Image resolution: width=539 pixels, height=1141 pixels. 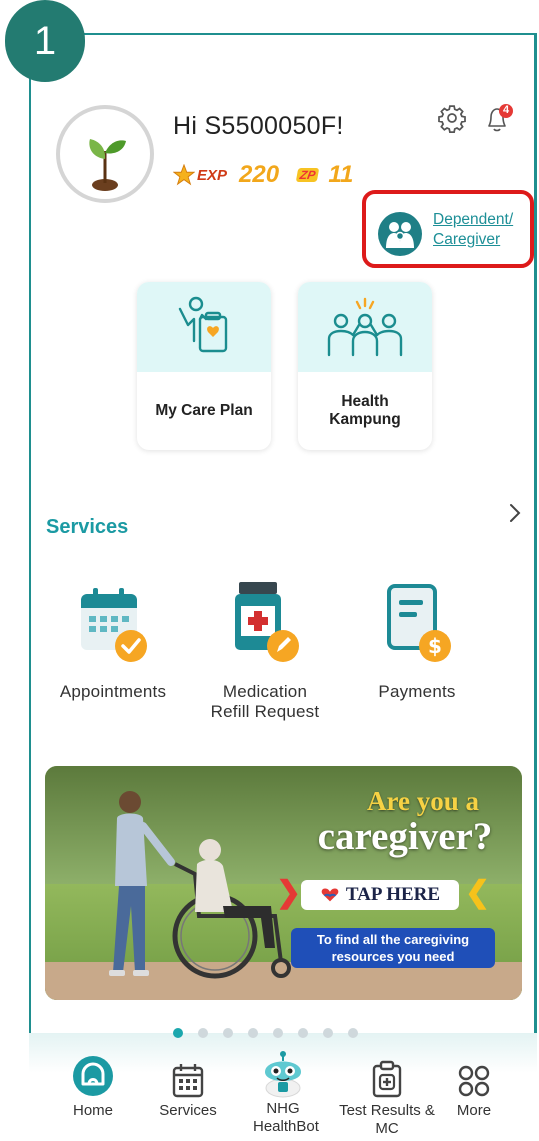 I want to click on nav-label: Home, so click(x=92, y=1110).